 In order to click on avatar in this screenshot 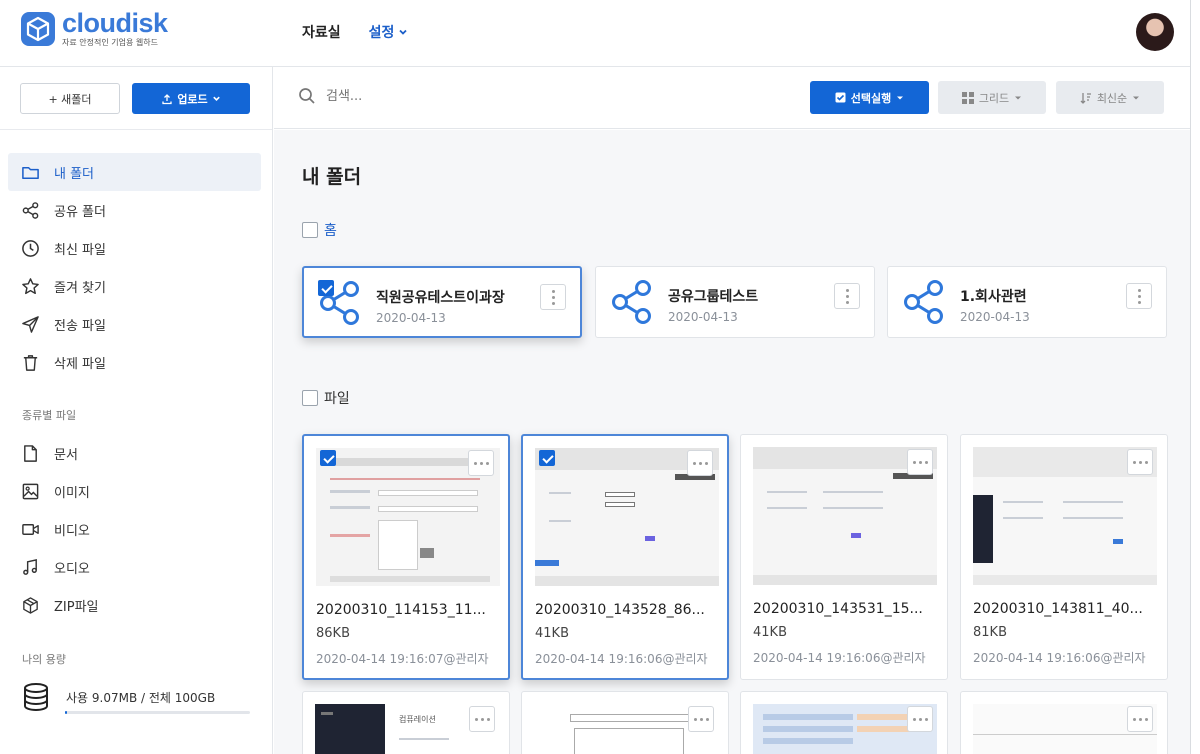, I will do `click(1155, 32)`.